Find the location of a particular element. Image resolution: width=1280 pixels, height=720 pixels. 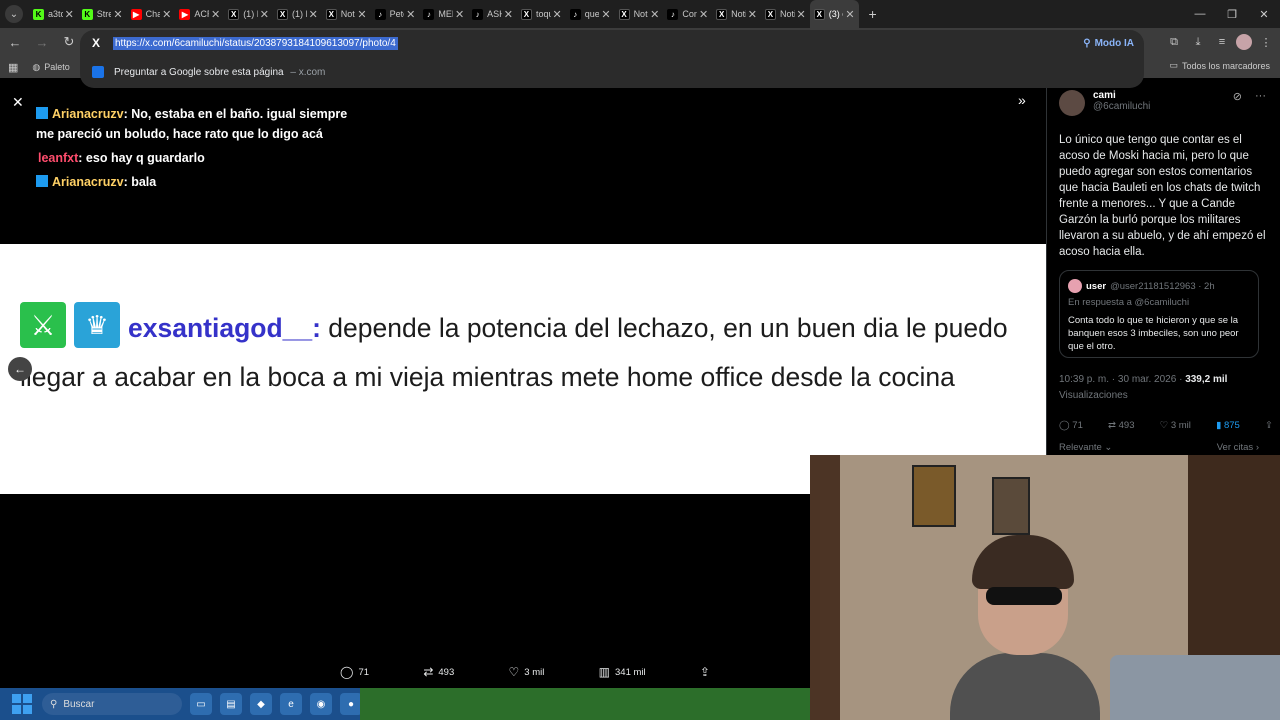

previous-photo-icon: ← is located at coordinates (20, 369).